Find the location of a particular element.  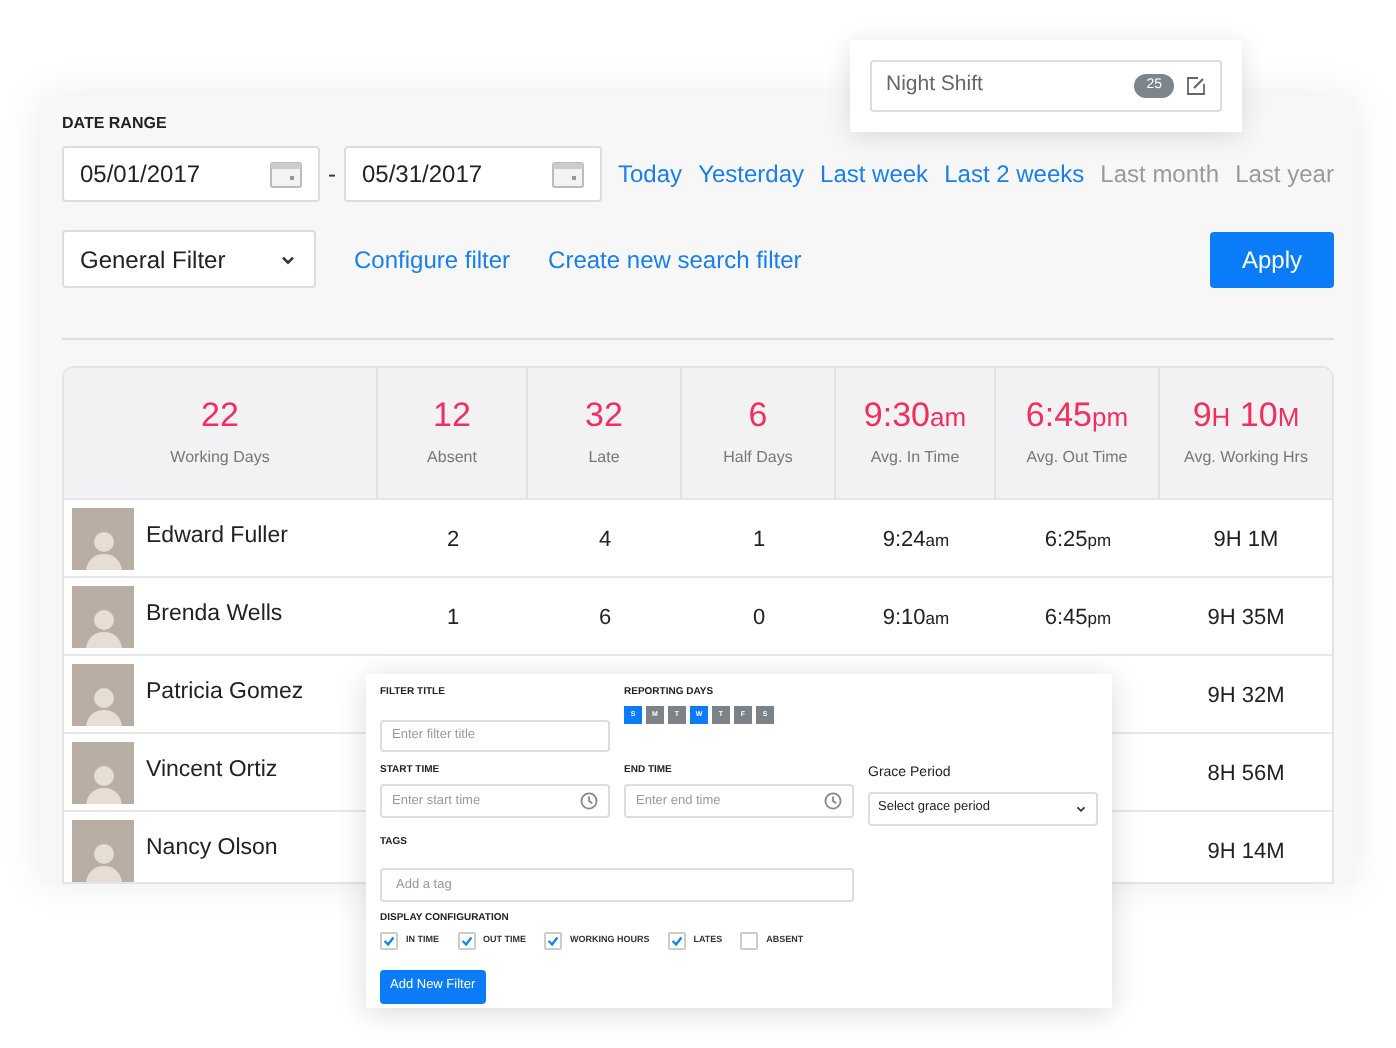

stat-value: 9:30am is located at coordinates (915, 415).